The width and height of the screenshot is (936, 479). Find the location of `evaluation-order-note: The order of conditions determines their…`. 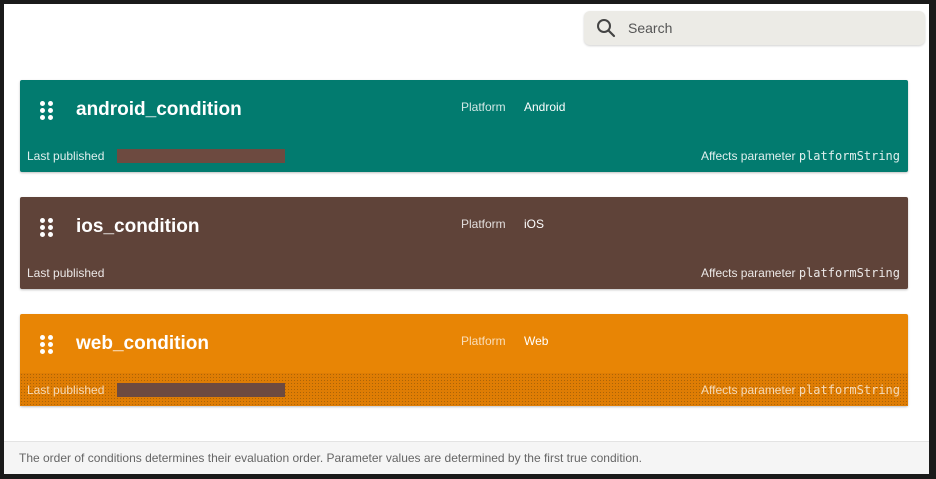

evaluation-order-note: The order of conditions determines their… is located at coordinates (466, 457).